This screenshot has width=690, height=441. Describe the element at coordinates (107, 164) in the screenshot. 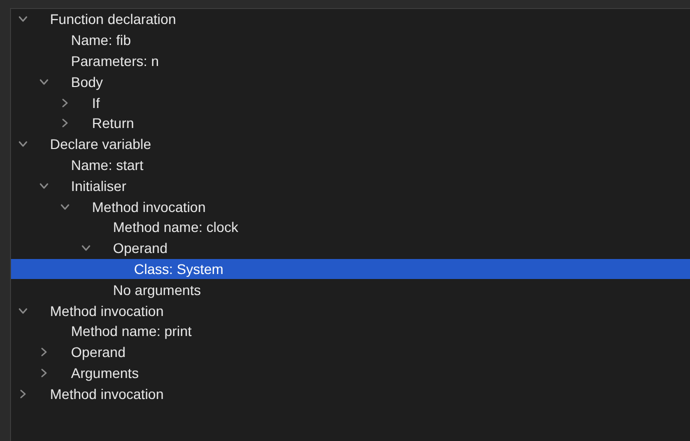

I see `tree-label: Name: start` at that location.